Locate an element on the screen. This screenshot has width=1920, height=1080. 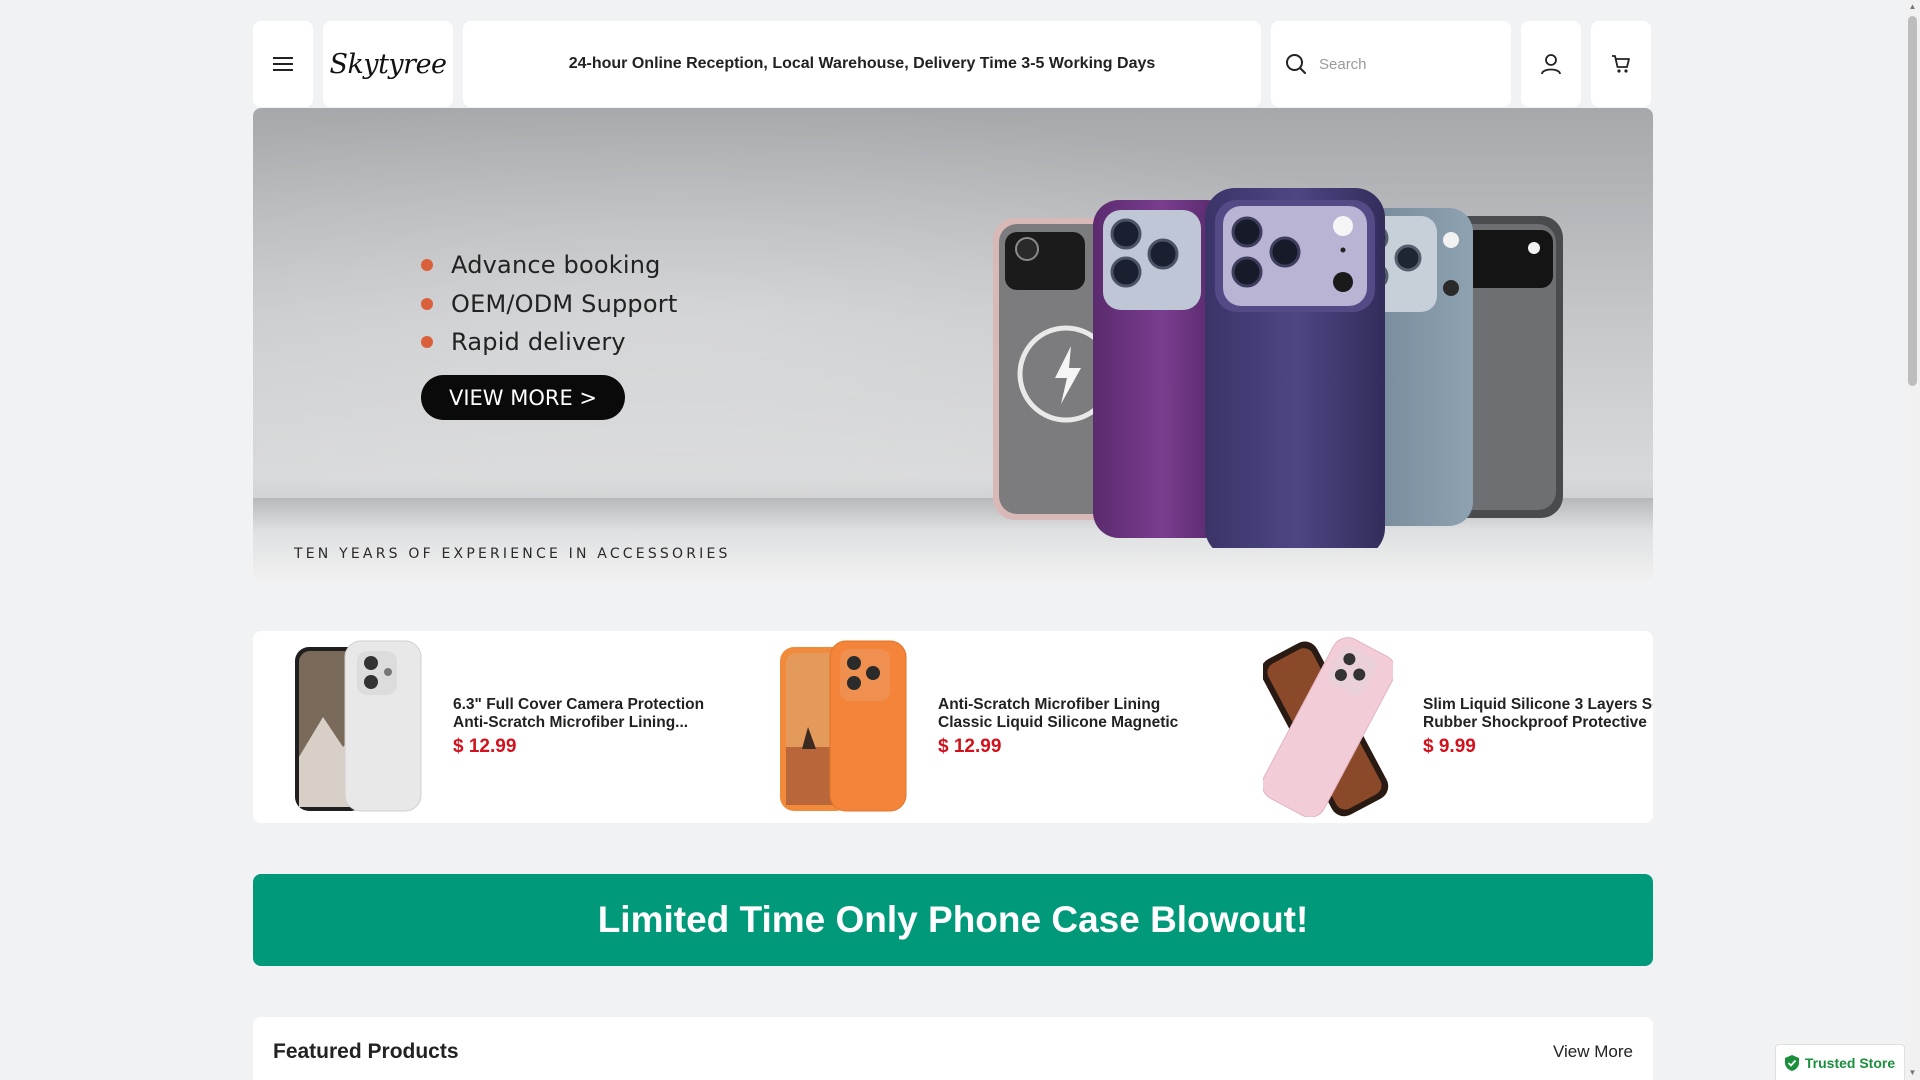
menu-button is located at coordinates (283, 64).